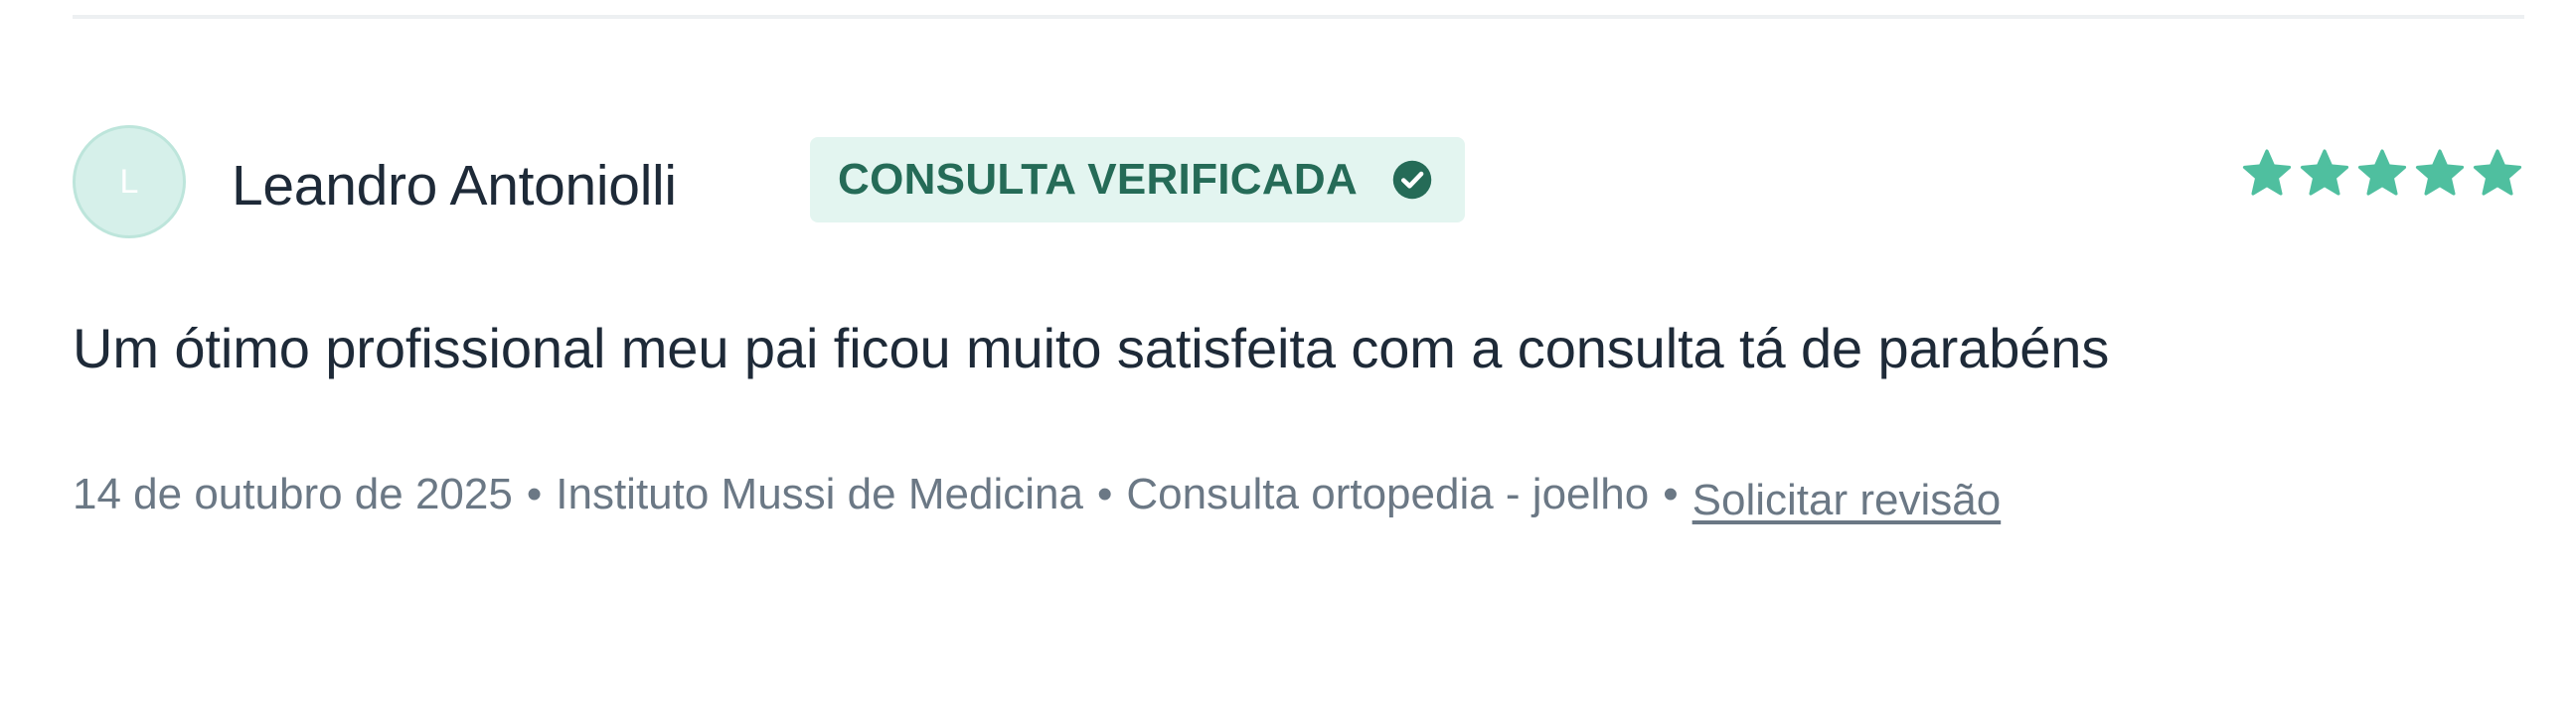 Image resolution: width=2576 pixels, height=727 pixels. I want to click on star-rating, so click(2382, 174).